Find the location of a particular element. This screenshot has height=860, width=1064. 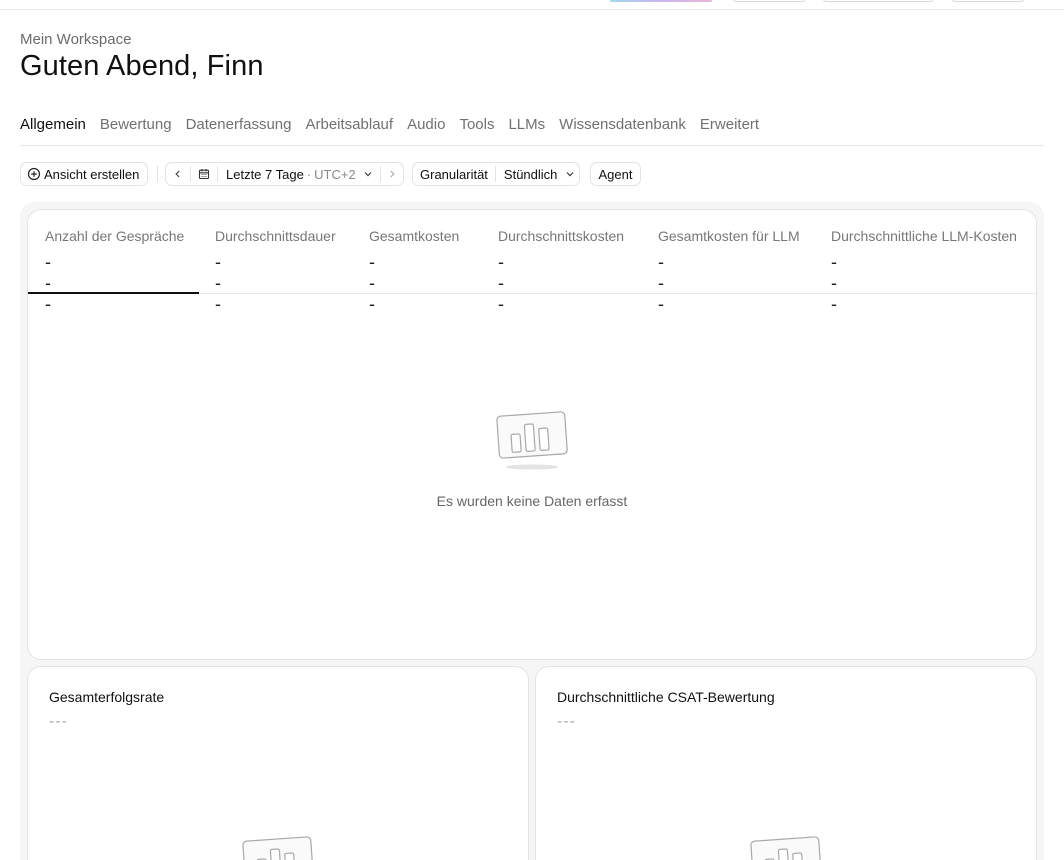

tab-tools: Tools is located at coordinates (476, 125).